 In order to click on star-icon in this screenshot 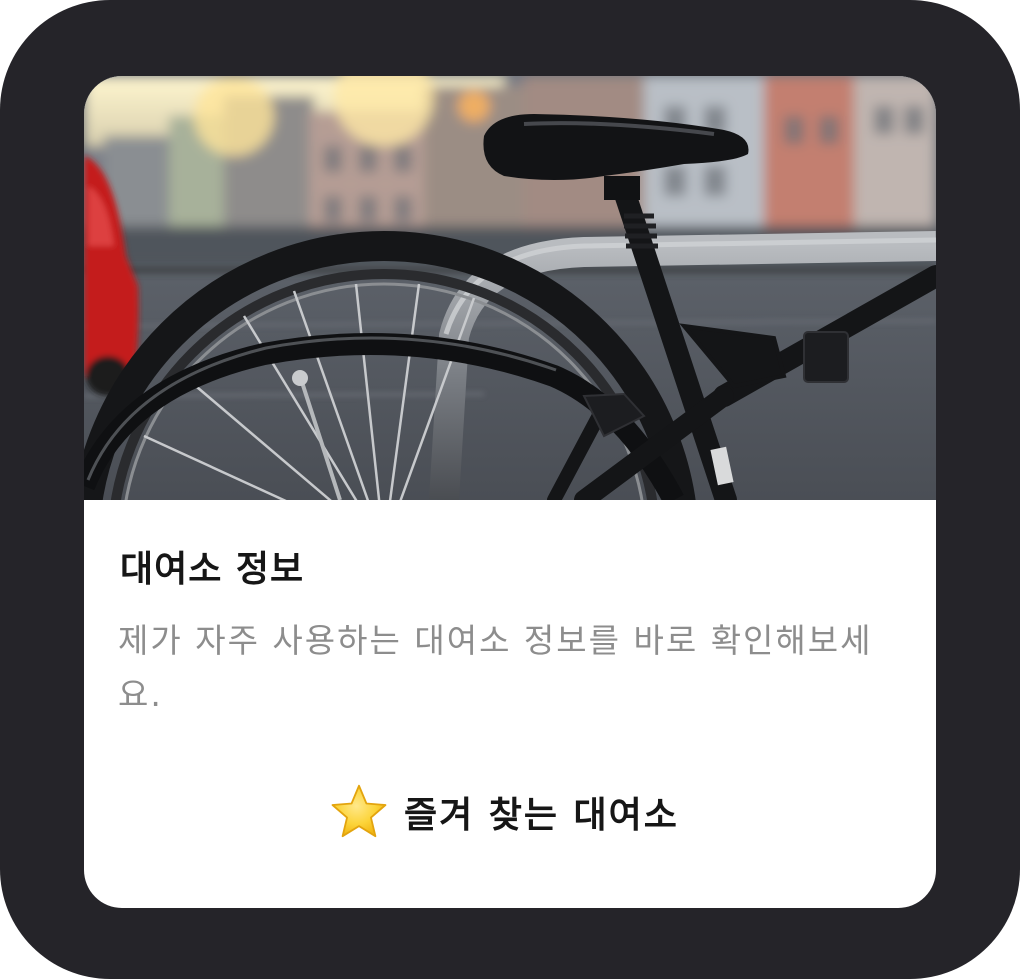, I will do `click(359, 811)`.